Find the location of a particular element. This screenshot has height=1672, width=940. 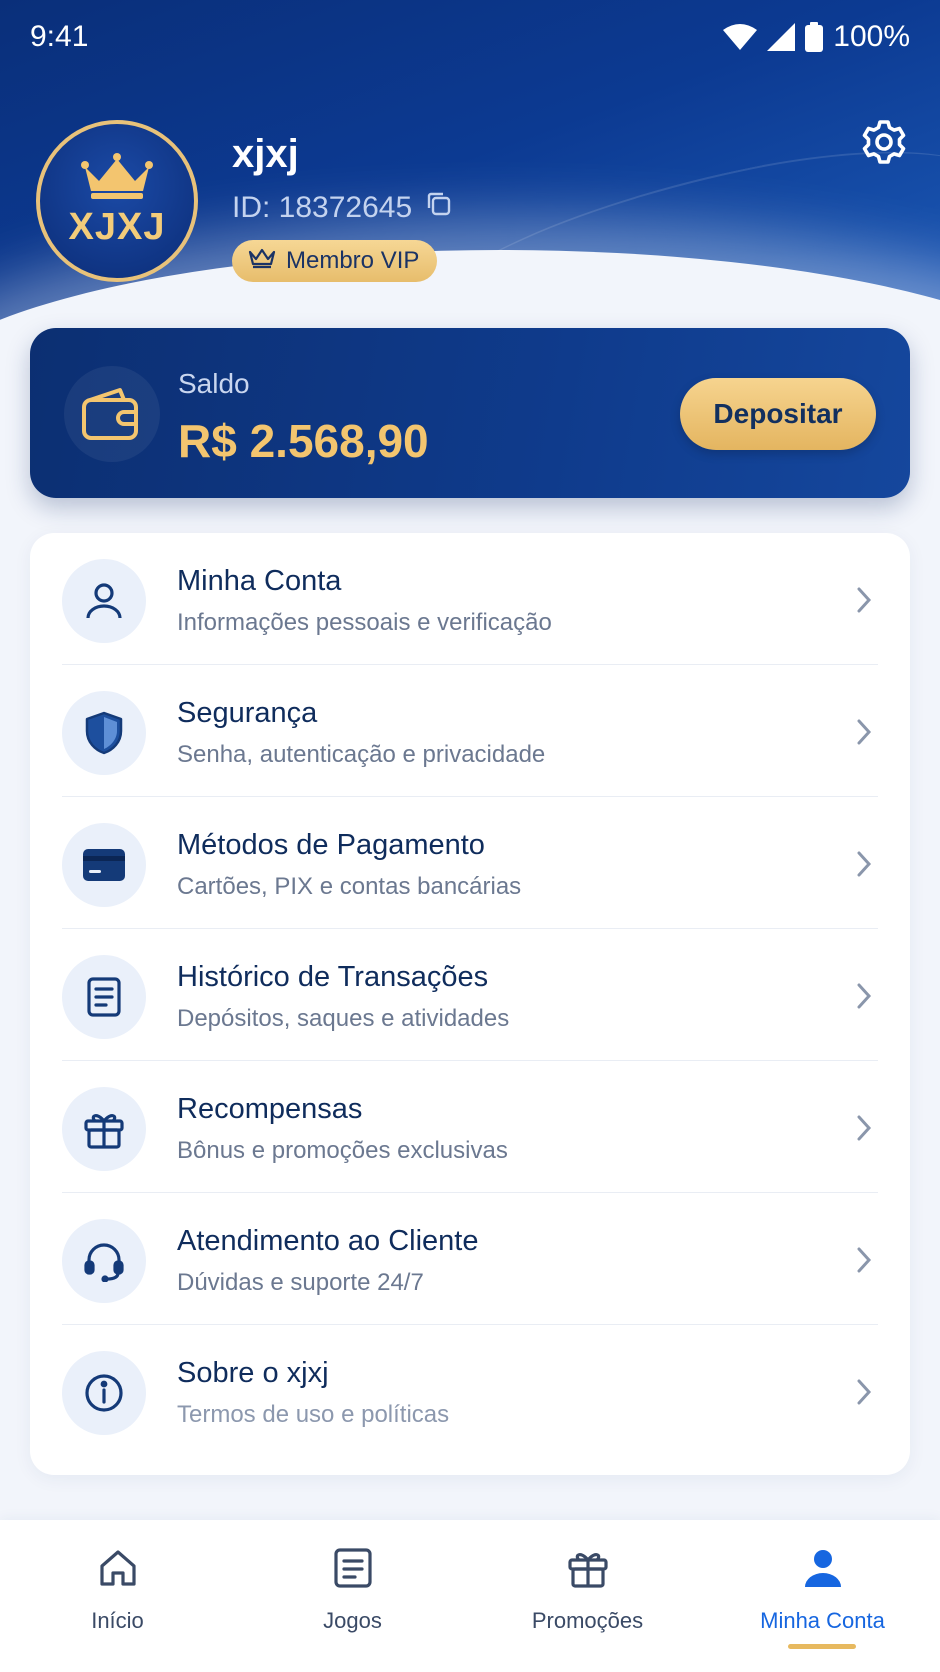

crown-icon is located at coordinates (117, 178).